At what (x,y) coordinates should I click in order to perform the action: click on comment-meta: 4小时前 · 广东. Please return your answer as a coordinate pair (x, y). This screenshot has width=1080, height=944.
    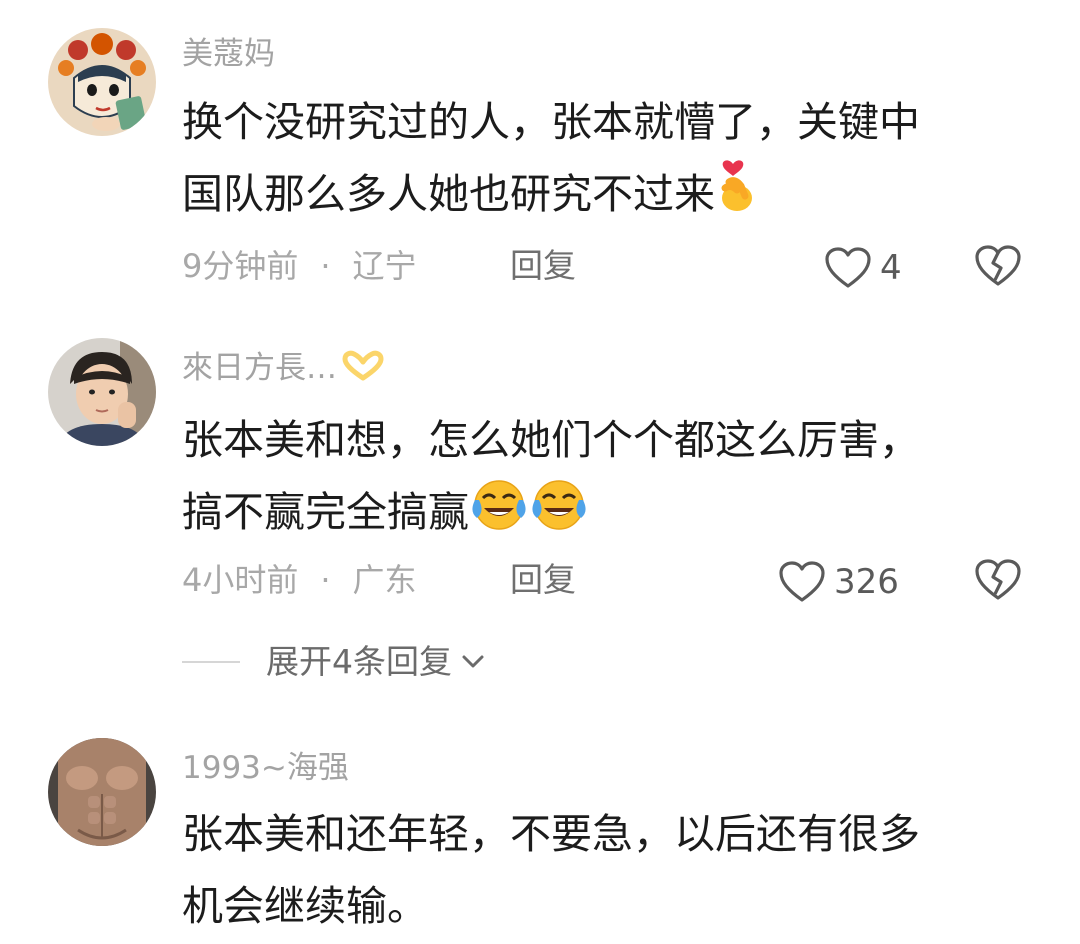
    Looking at the image, I should click on (299, 580).